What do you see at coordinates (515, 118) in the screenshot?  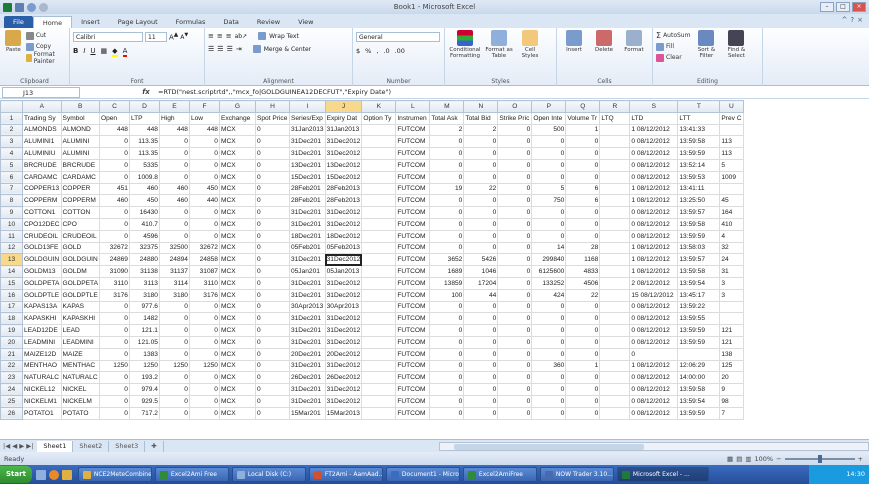 I see `cell: Strike Pric` at bounding box center [515, 118].